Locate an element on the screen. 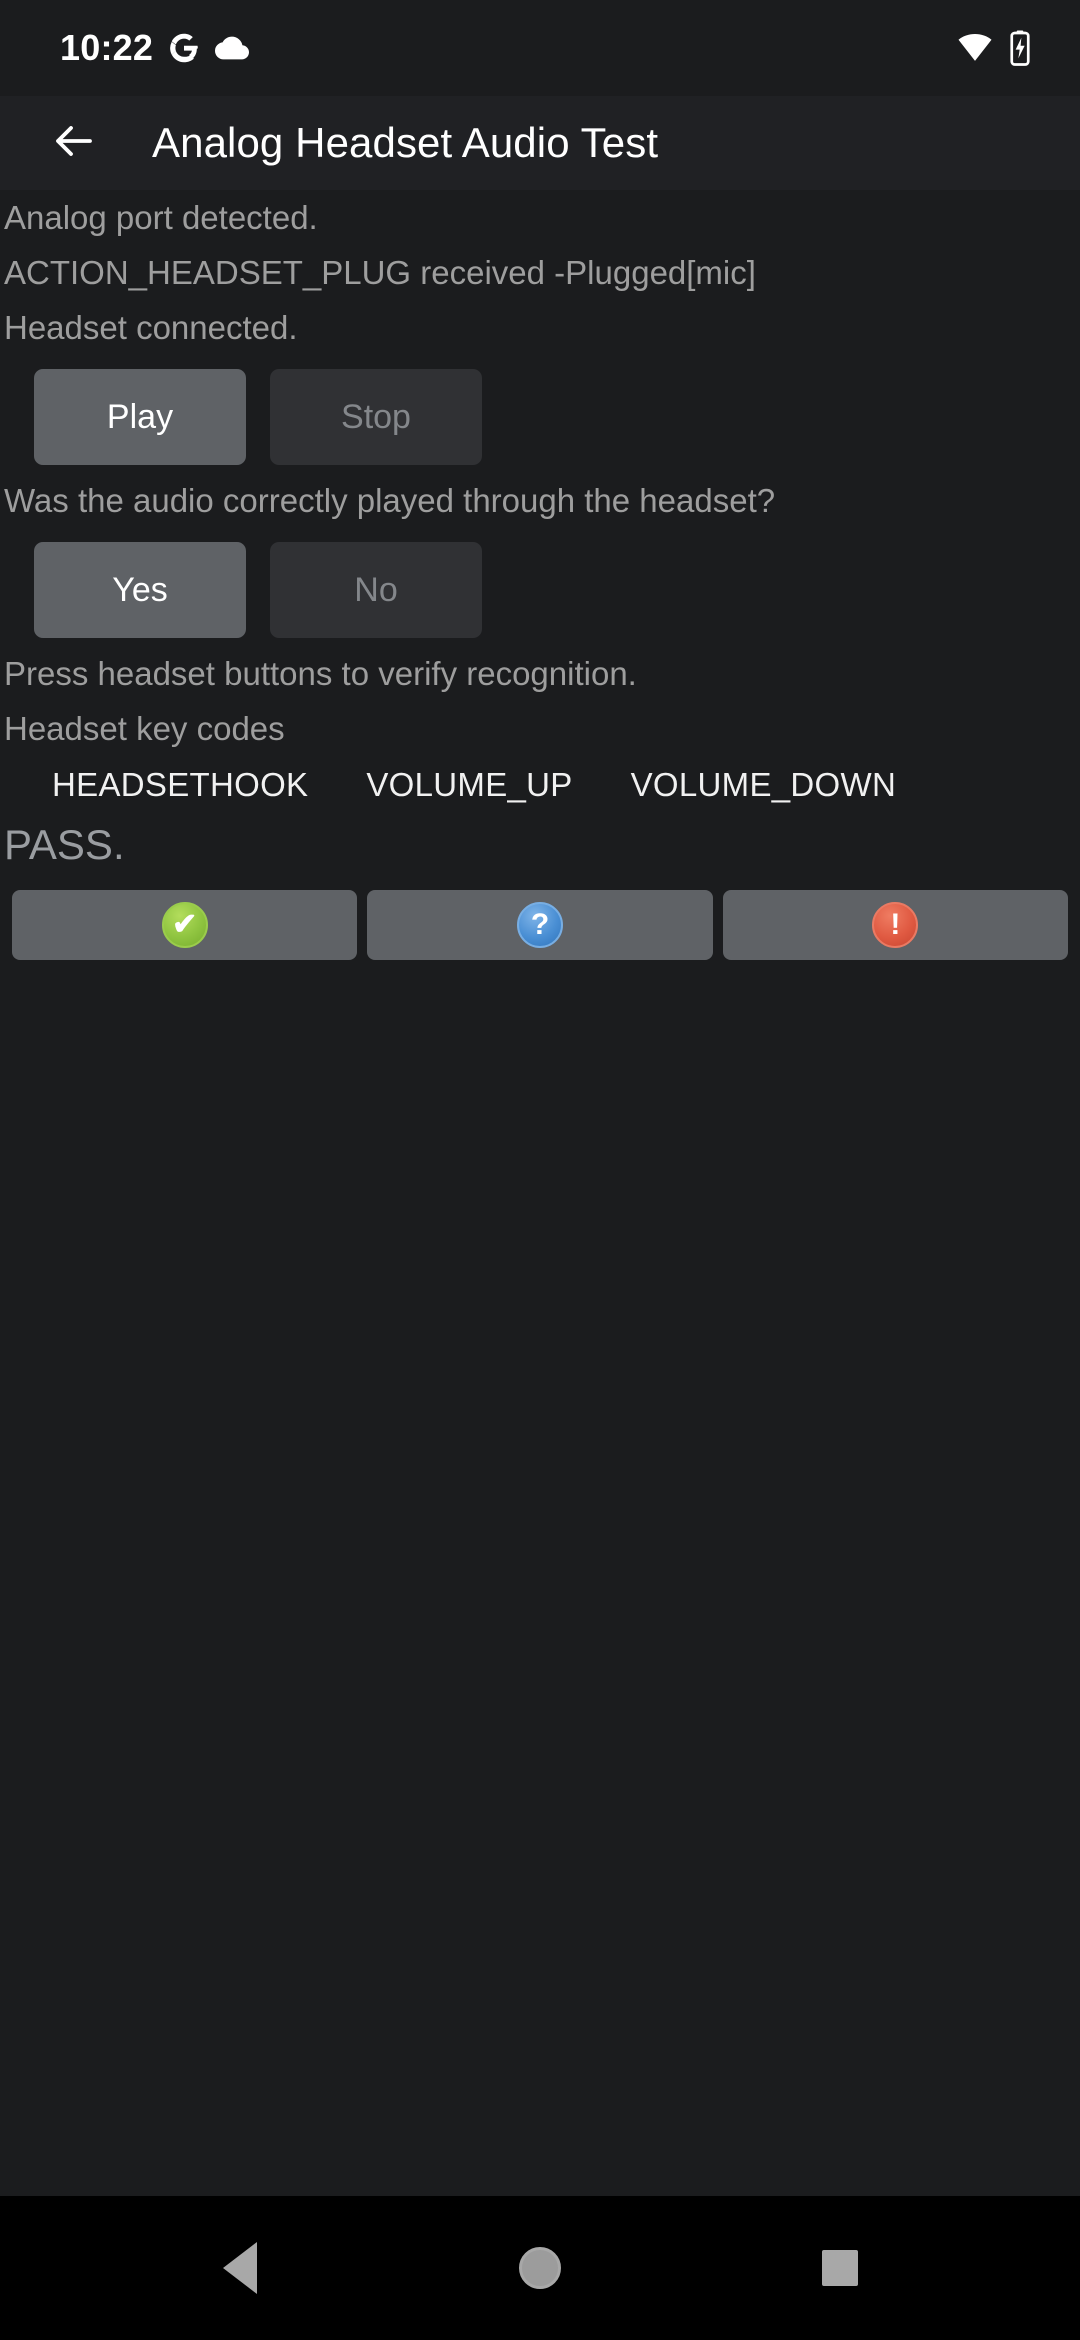 The width and height of the screenshot is (1080, 2340). status-bar-right is located at coordinates (994, 48).